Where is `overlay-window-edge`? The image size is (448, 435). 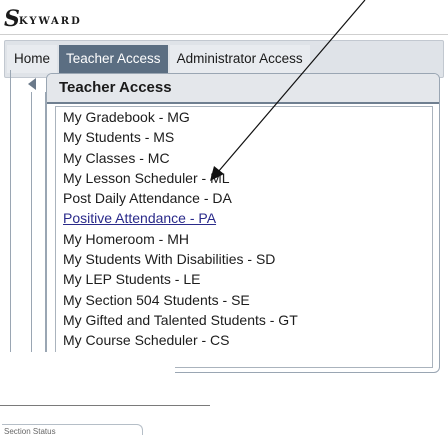
overlay-window-edge is located at coordinates (105, 405).